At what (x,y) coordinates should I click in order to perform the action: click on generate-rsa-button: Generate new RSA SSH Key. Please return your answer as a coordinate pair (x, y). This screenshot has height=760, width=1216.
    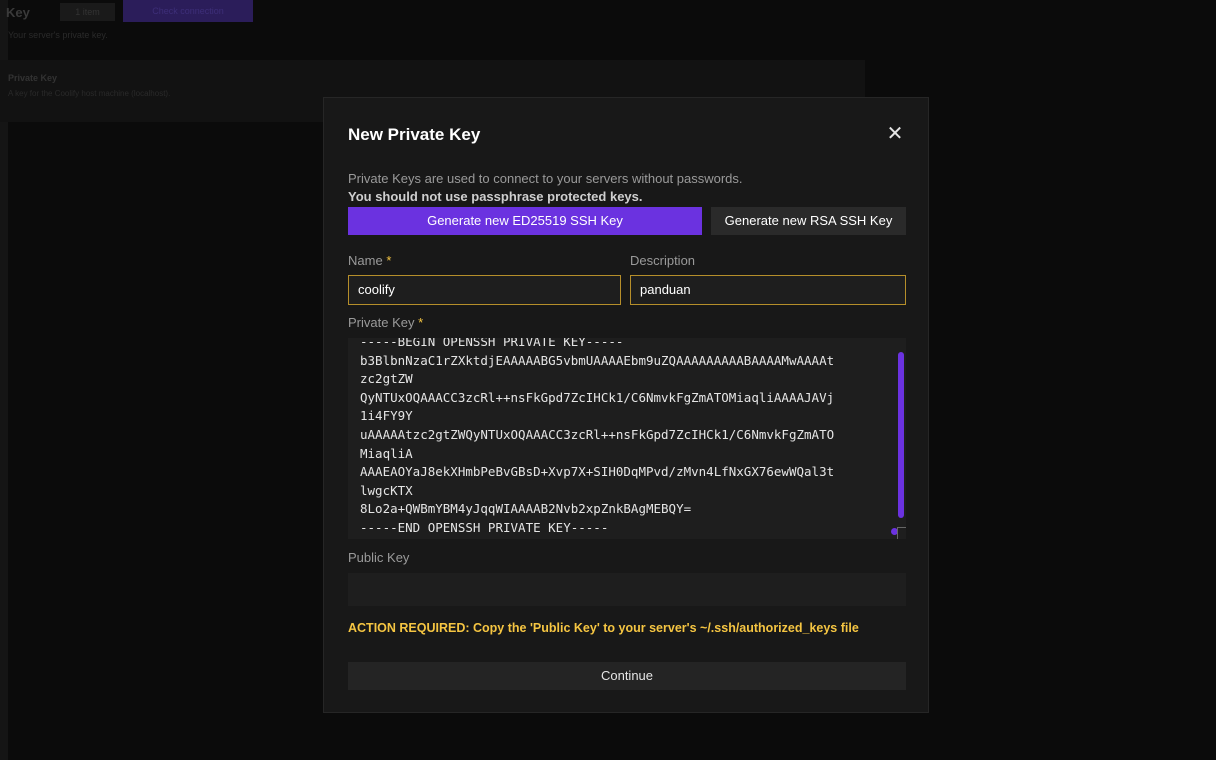
    Looking at the image, I should click on (808, 221).